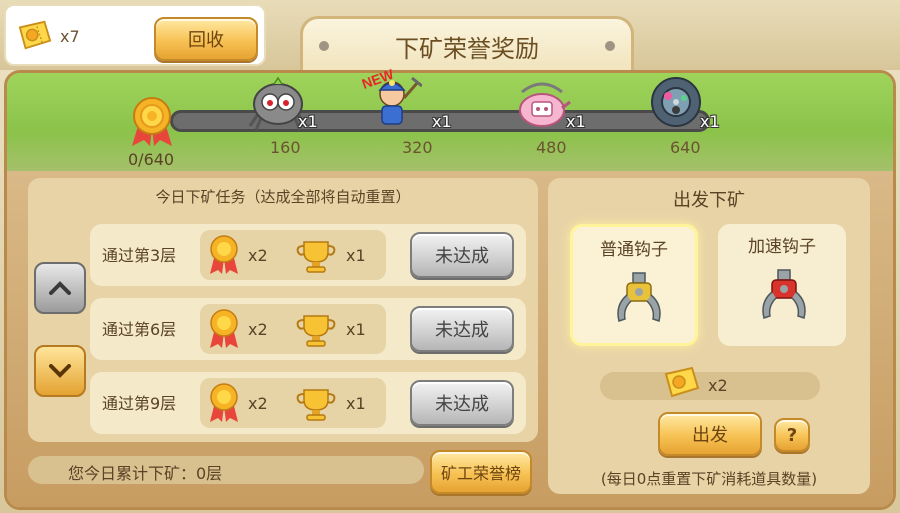 This screenshot has height=513, width=900. I want to click on hook-option-normal: 普通钩子, so click(634, 285).